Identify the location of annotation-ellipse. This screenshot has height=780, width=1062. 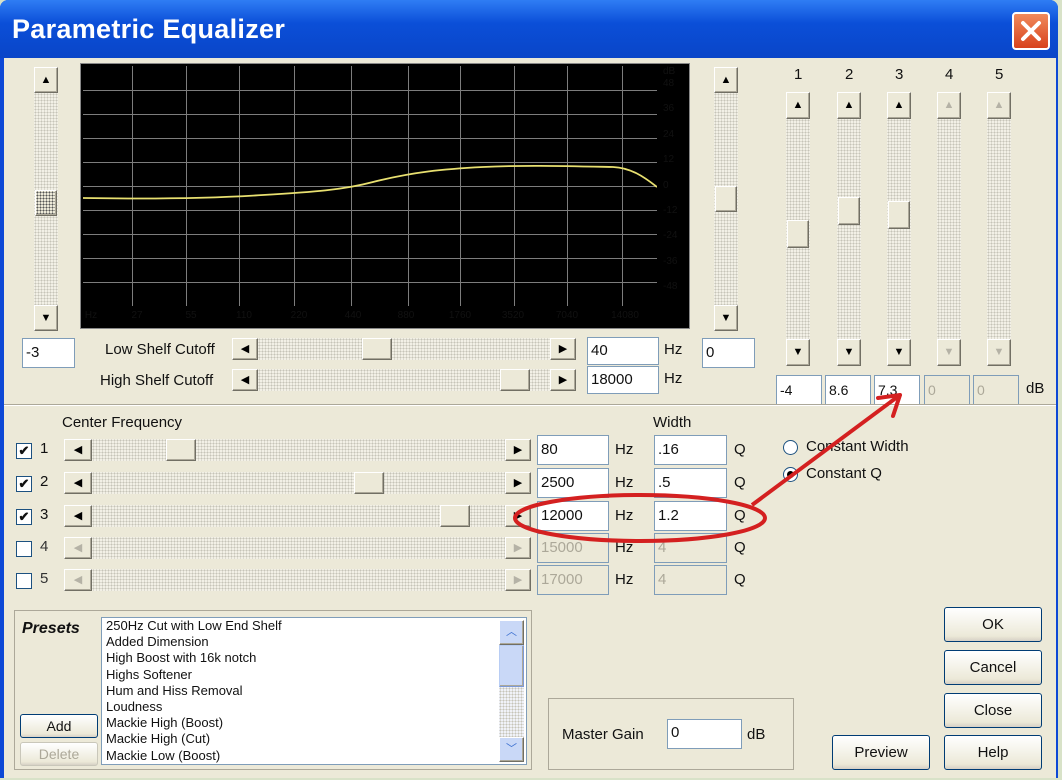
(640, 518).